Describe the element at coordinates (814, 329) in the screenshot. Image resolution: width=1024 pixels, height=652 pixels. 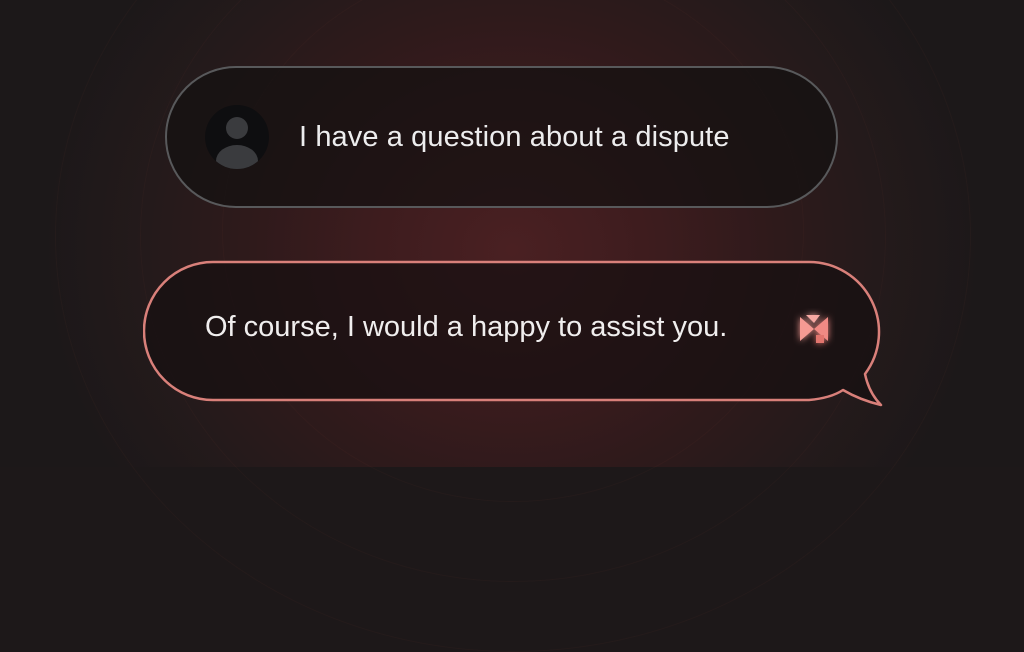
I see `assistant-logo-icon` at that location.